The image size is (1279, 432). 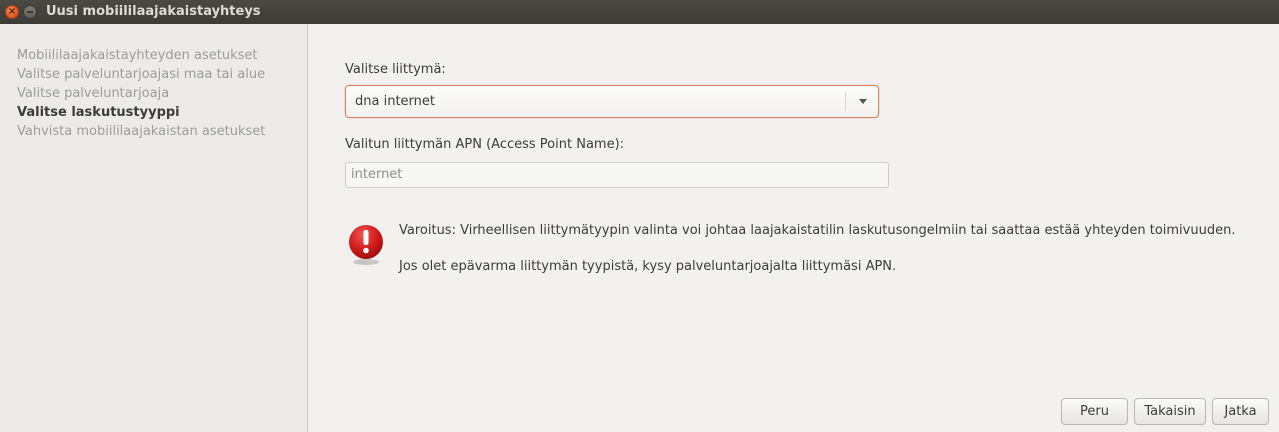 I want to click on step-item: Valitse palveluntarjoajasi maa tai alue, so click(x=141, y=74).